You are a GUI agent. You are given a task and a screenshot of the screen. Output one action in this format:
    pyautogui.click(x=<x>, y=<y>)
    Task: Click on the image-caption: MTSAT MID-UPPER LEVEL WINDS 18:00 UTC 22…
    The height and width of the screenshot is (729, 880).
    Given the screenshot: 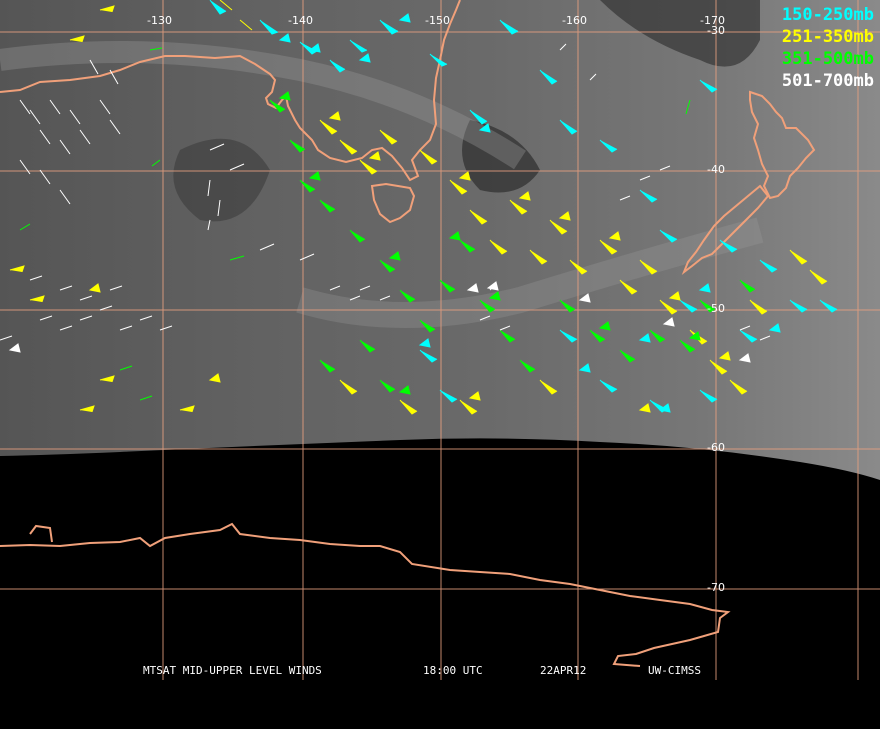 What is the action you would take?
    pyautogui.click(x=440, y=671)
    